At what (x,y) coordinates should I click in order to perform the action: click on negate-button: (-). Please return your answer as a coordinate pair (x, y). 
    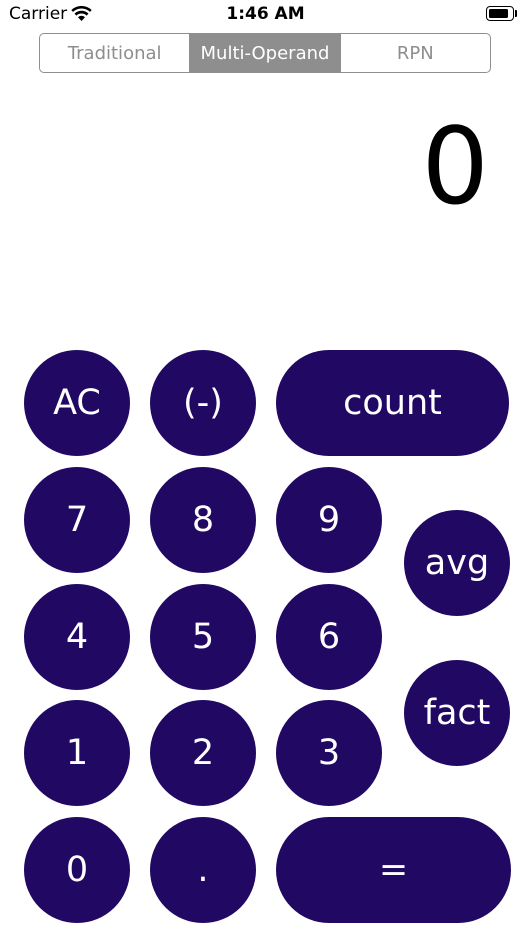
    Looking at the image, I should click on (203, 403).